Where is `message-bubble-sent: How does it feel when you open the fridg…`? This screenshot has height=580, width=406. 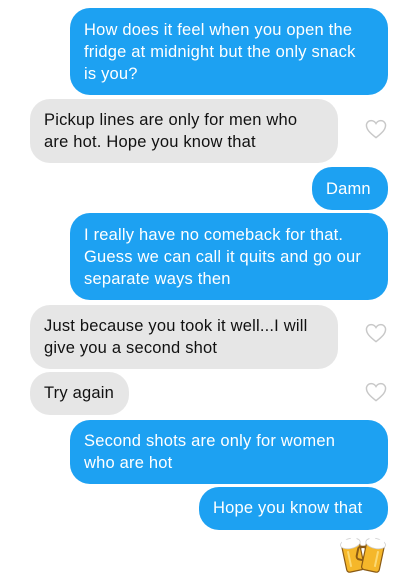 message-bubble-sent: How does it feel when you open the fridg… is located at coordinates (229, 51).